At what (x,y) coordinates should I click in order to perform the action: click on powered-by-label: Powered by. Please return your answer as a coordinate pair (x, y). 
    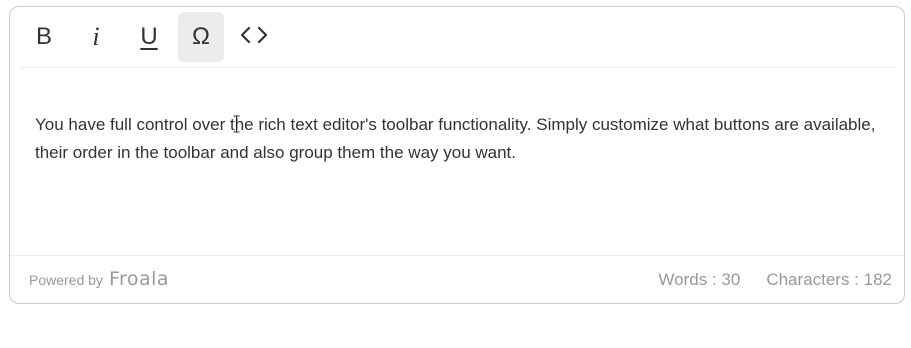
    Looking at the image, I should click on (66, 280).